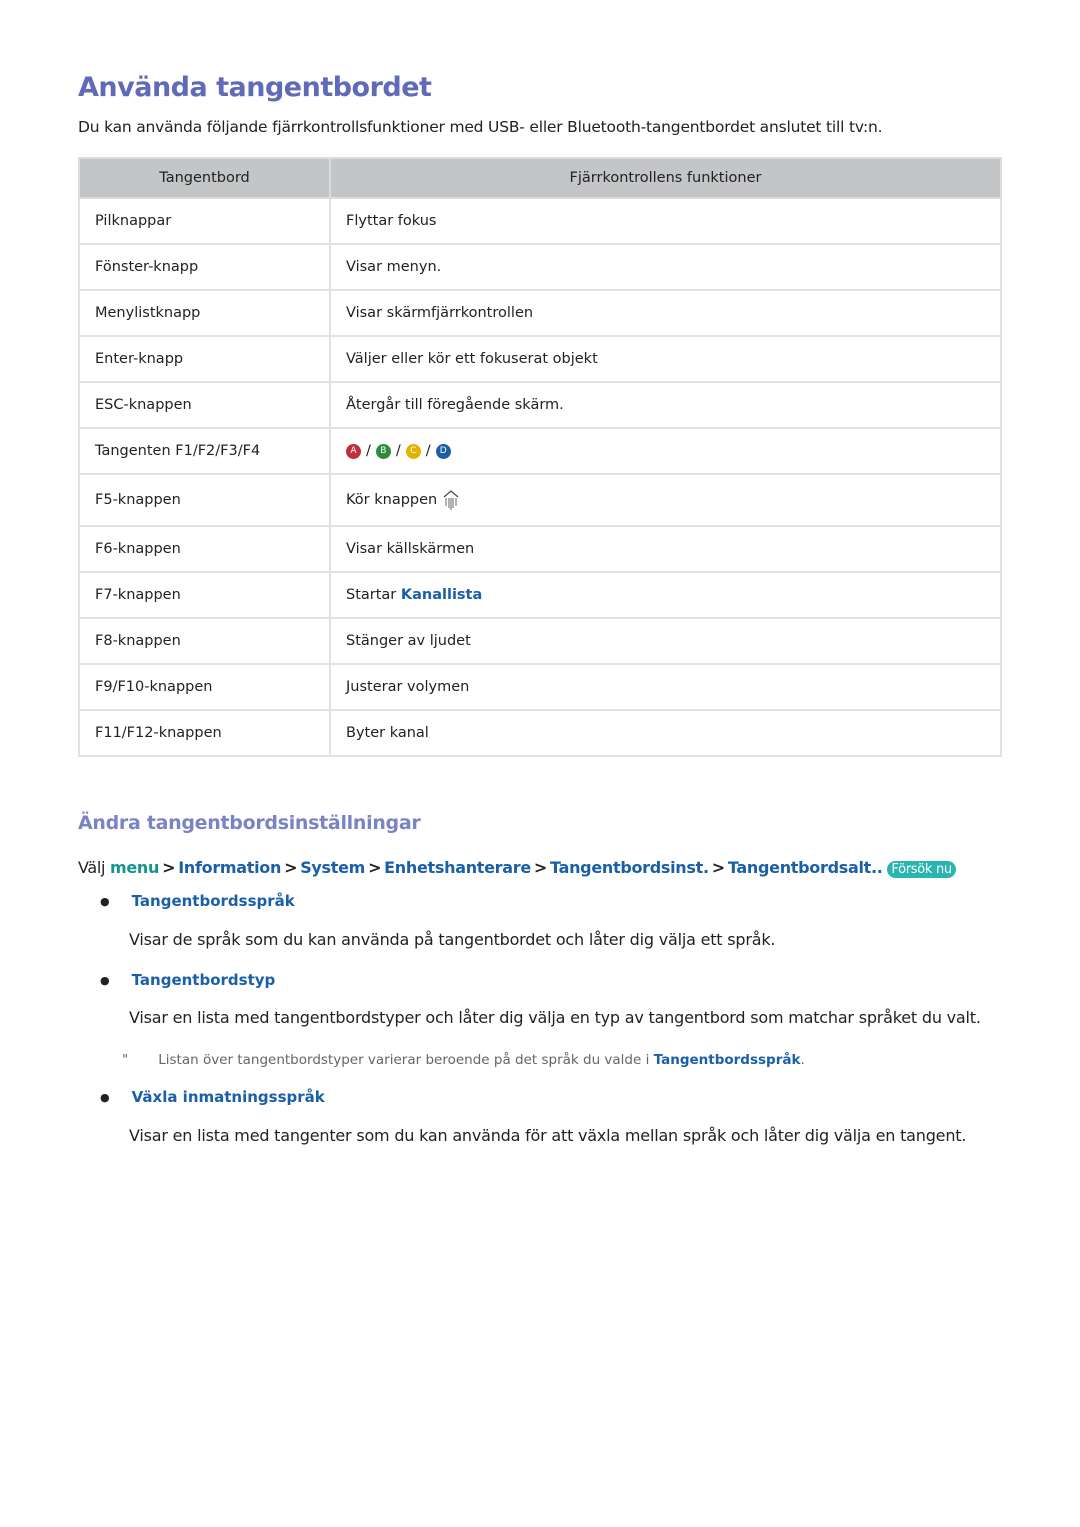  What do you see at coordinates (204, 313) in the screenshot?
I see `key-cell: Menylistknapp` at bounding box center [204, 313].